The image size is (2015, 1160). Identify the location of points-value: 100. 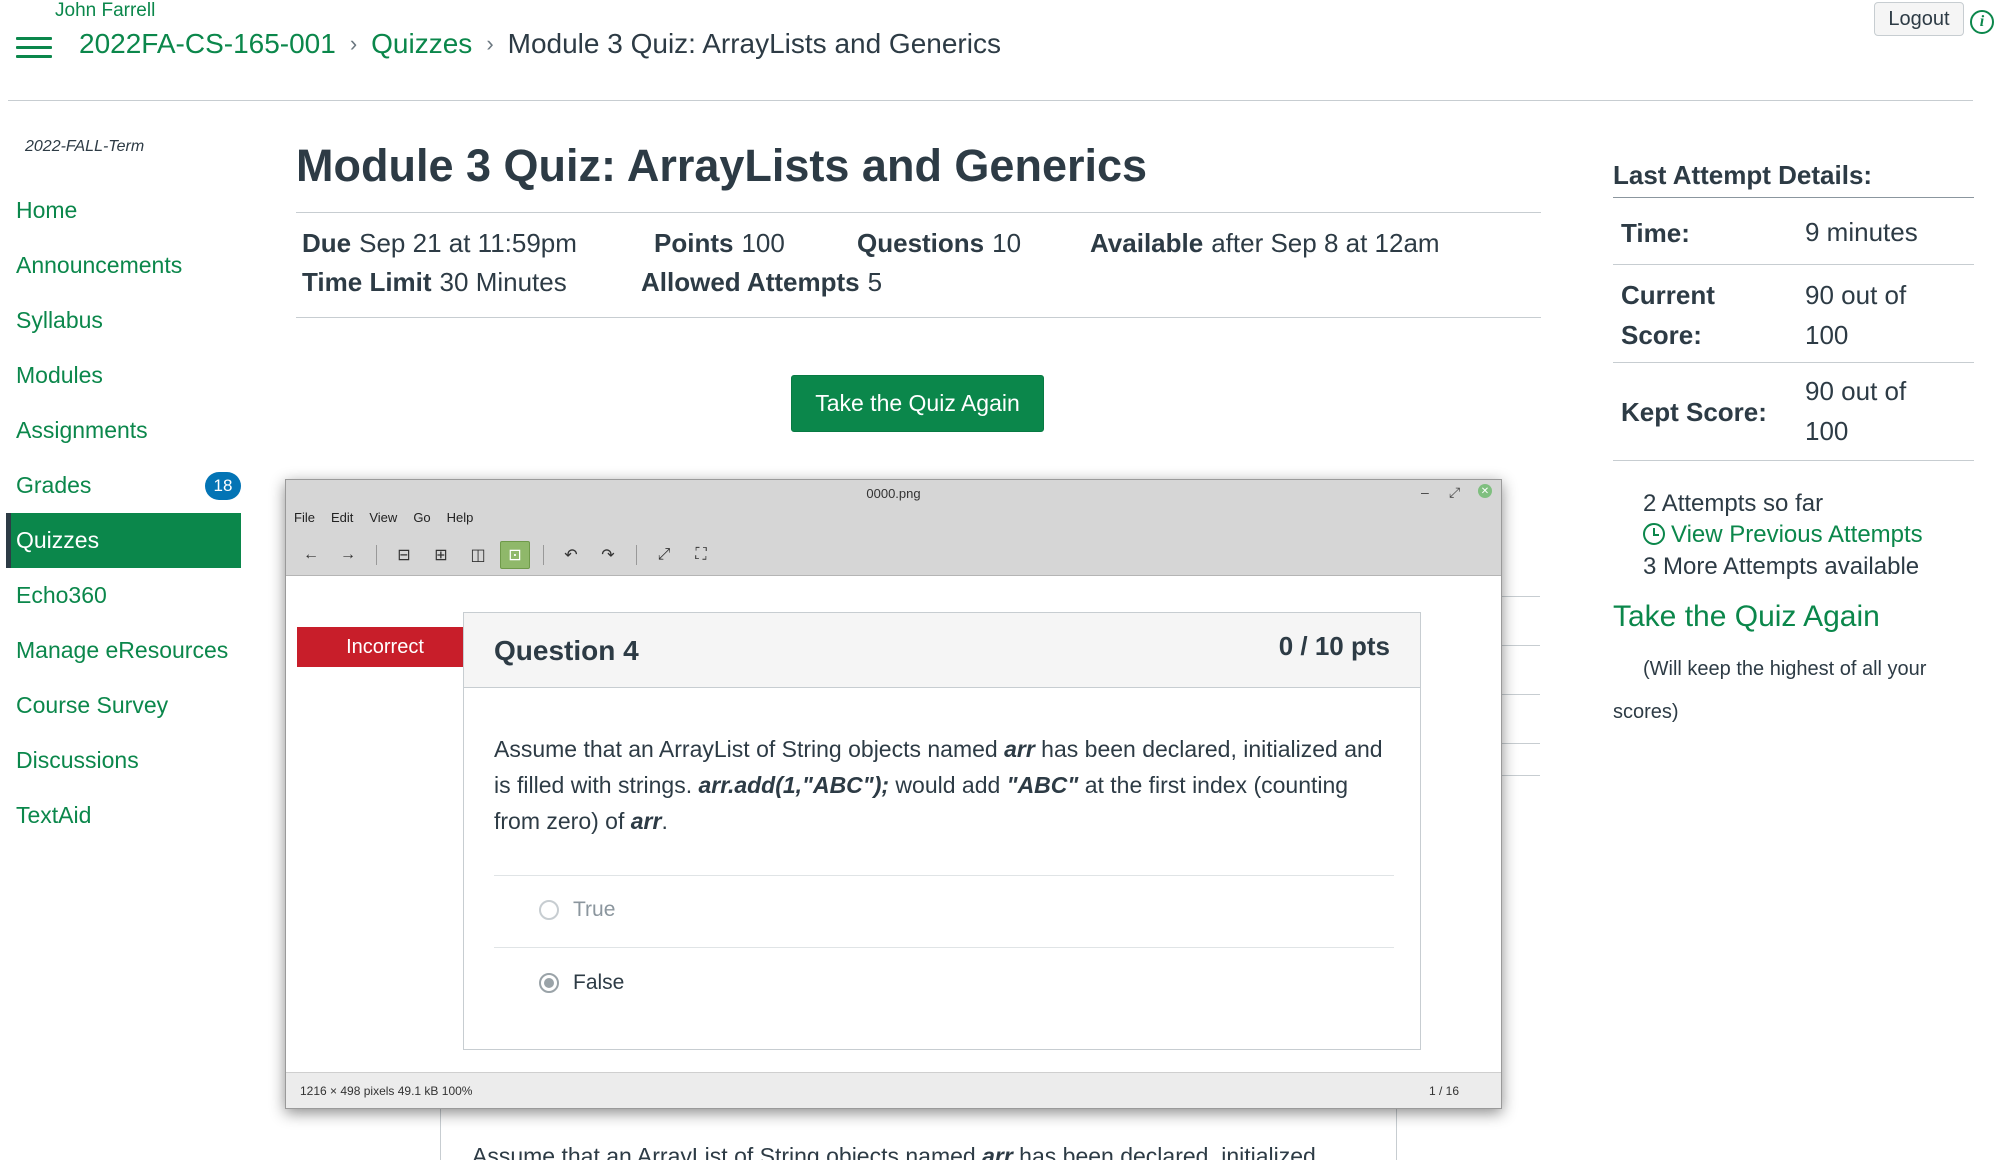
(763, 243).